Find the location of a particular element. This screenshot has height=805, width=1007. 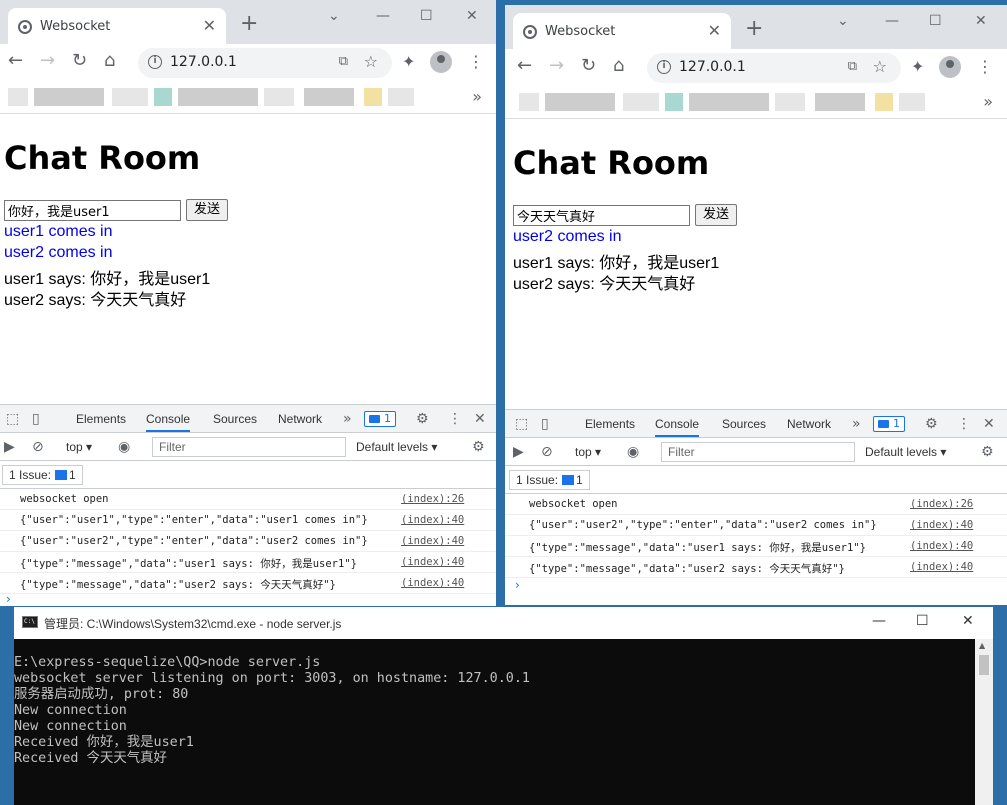

tab-search-icon: ⌄ is located at coordinates (843, 21).